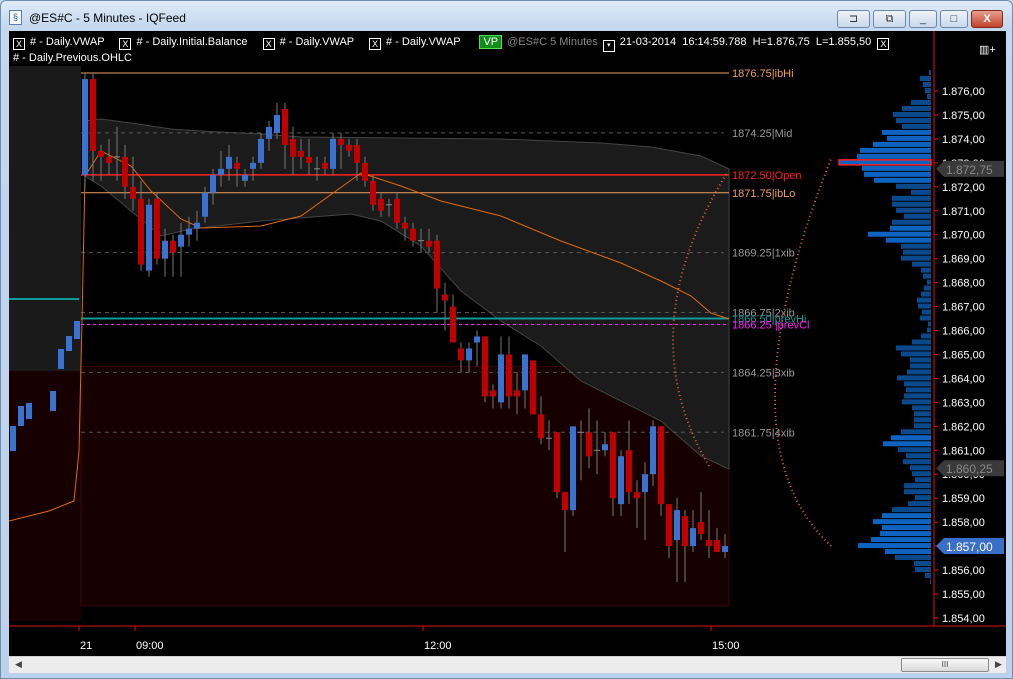  What do you see at coordinates (552, 42) in the screenshot?
I see `symbol-label: @ES#C 5 Minutes` at bounding box center [552, 42].